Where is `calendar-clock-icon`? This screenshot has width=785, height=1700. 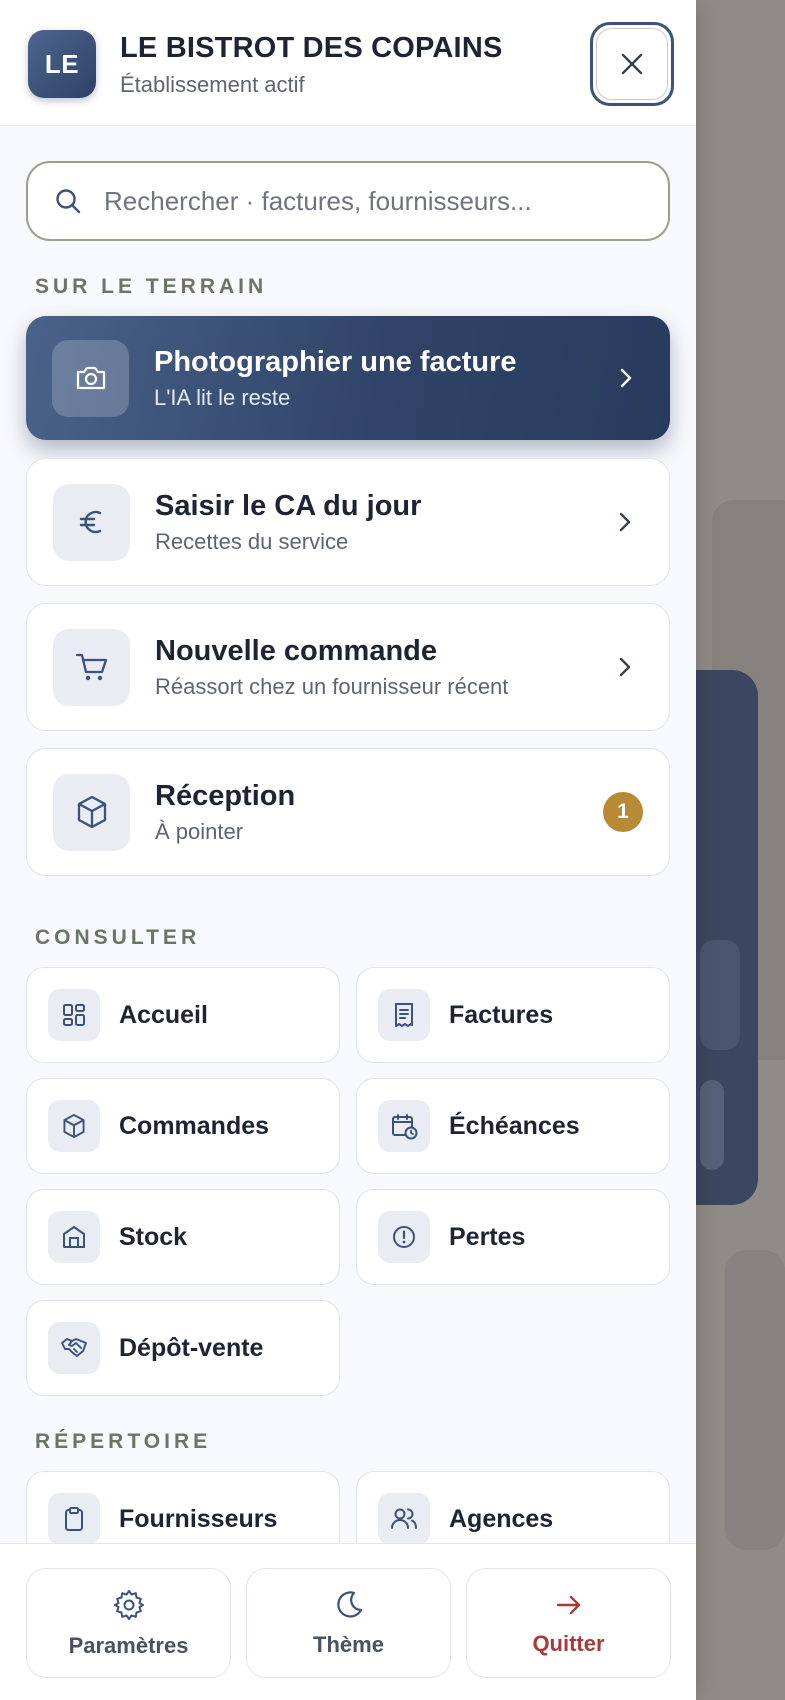 calendar-clock-icon is located at coordinates (405, 1127).